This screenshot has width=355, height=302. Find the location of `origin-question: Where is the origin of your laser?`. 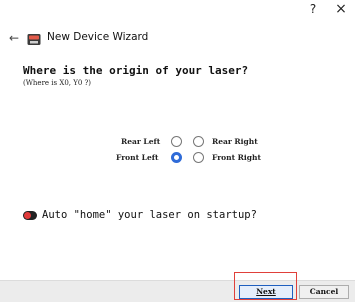

origin-question: Where is the origin of your laser? is located at coordinates (136, 70).